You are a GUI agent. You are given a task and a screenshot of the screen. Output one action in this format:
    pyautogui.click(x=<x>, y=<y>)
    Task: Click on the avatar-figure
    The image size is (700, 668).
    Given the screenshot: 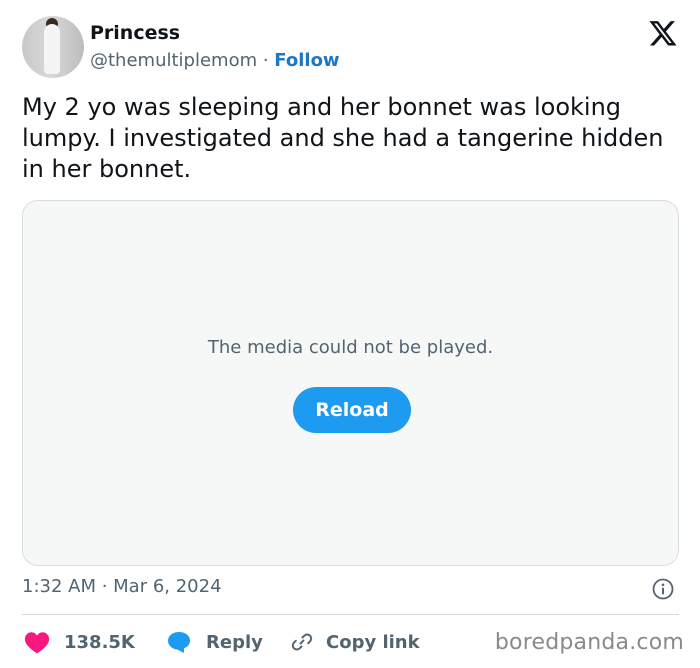 What is the action you would take?
    pyautogui.click(x=52, y=49)
    